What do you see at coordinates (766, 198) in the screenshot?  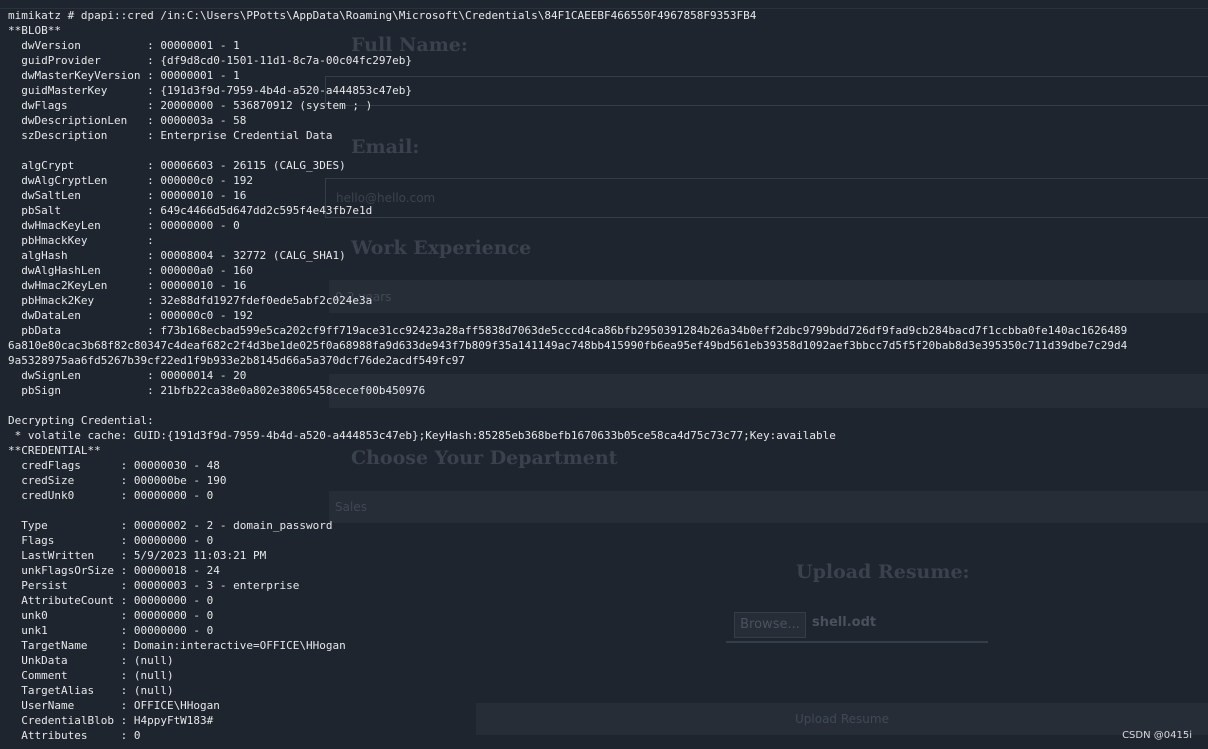 I see `email-field: hello@hello.com` at bounding box center [766, 198].